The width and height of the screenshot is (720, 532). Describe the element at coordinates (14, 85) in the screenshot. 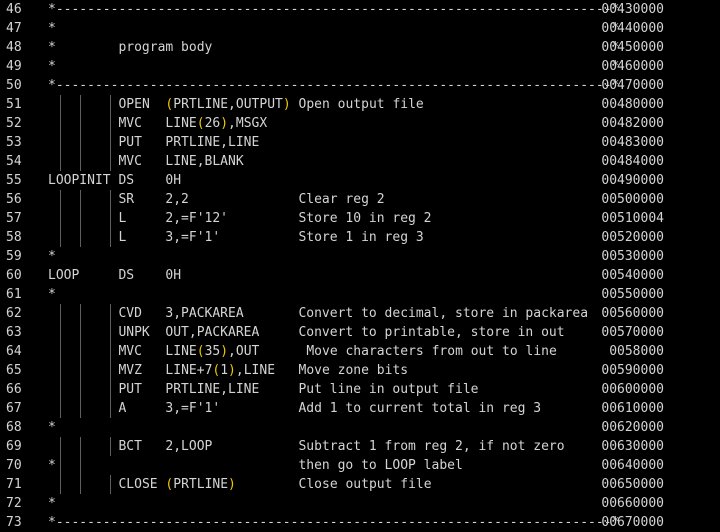

I see `line-number: 50` at that location.